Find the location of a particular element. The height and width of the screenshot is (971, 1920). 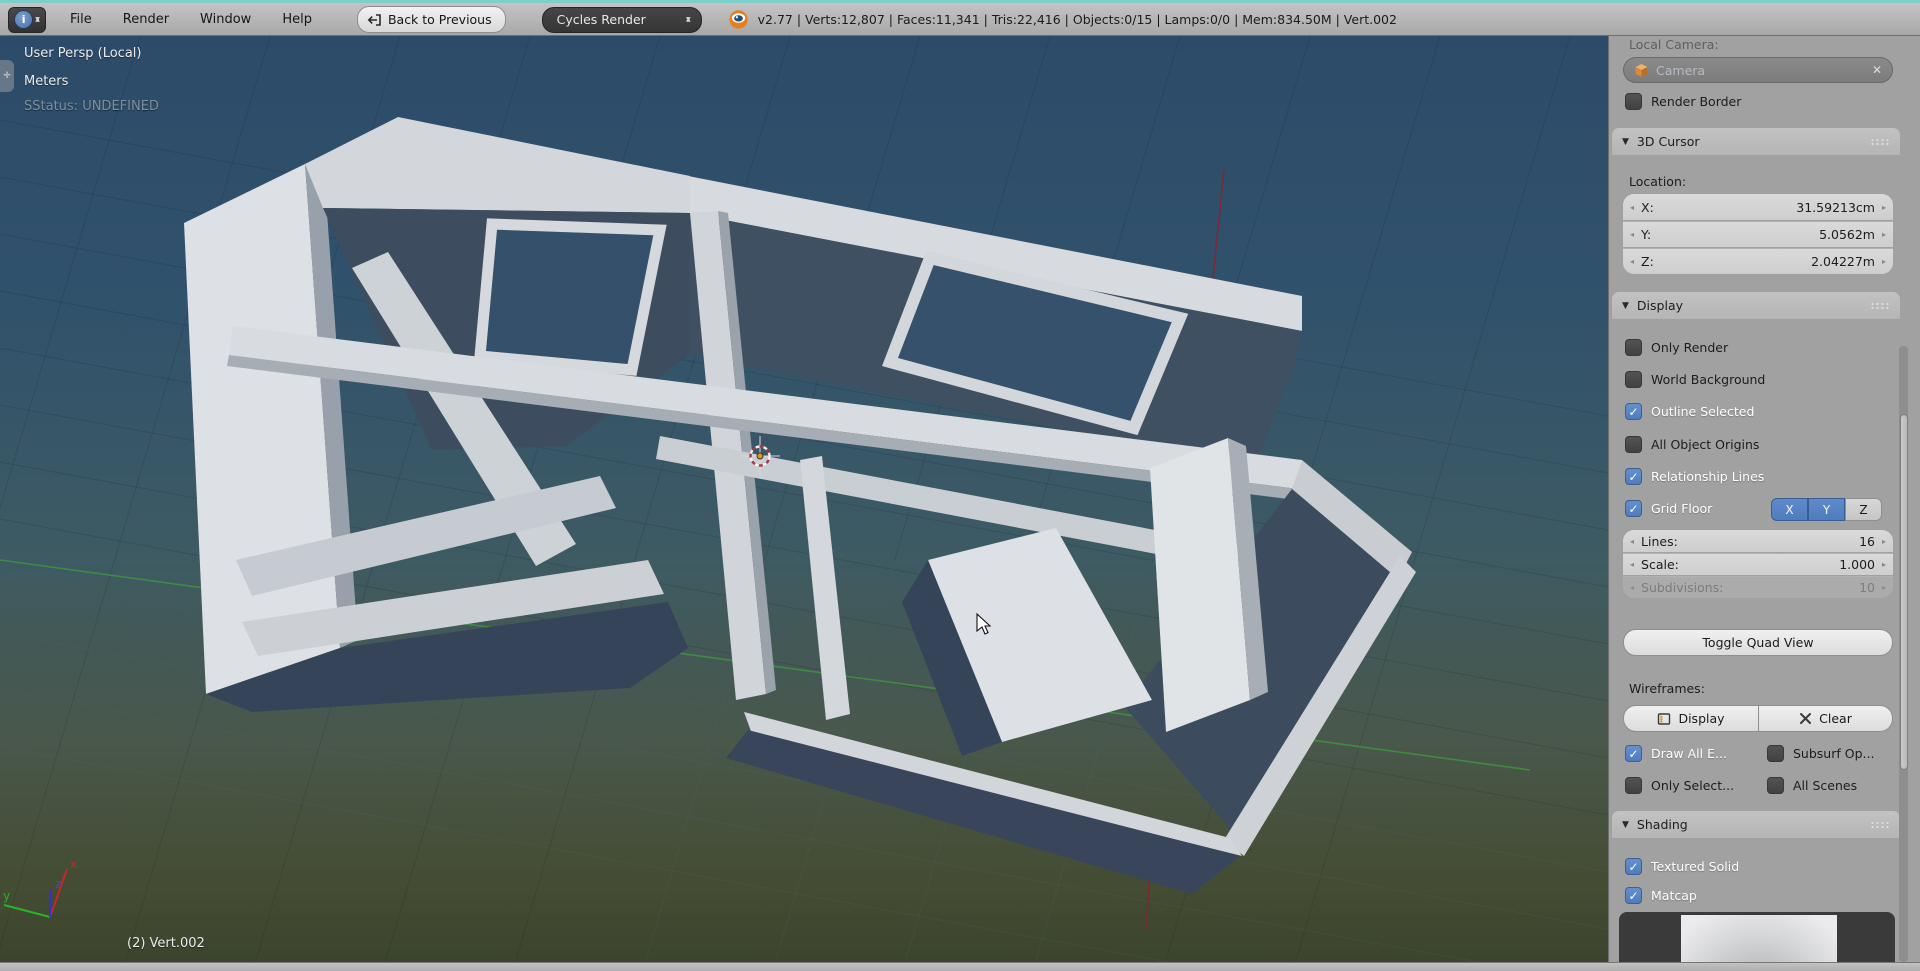

image-icon is located at coordinates (1664, 718).